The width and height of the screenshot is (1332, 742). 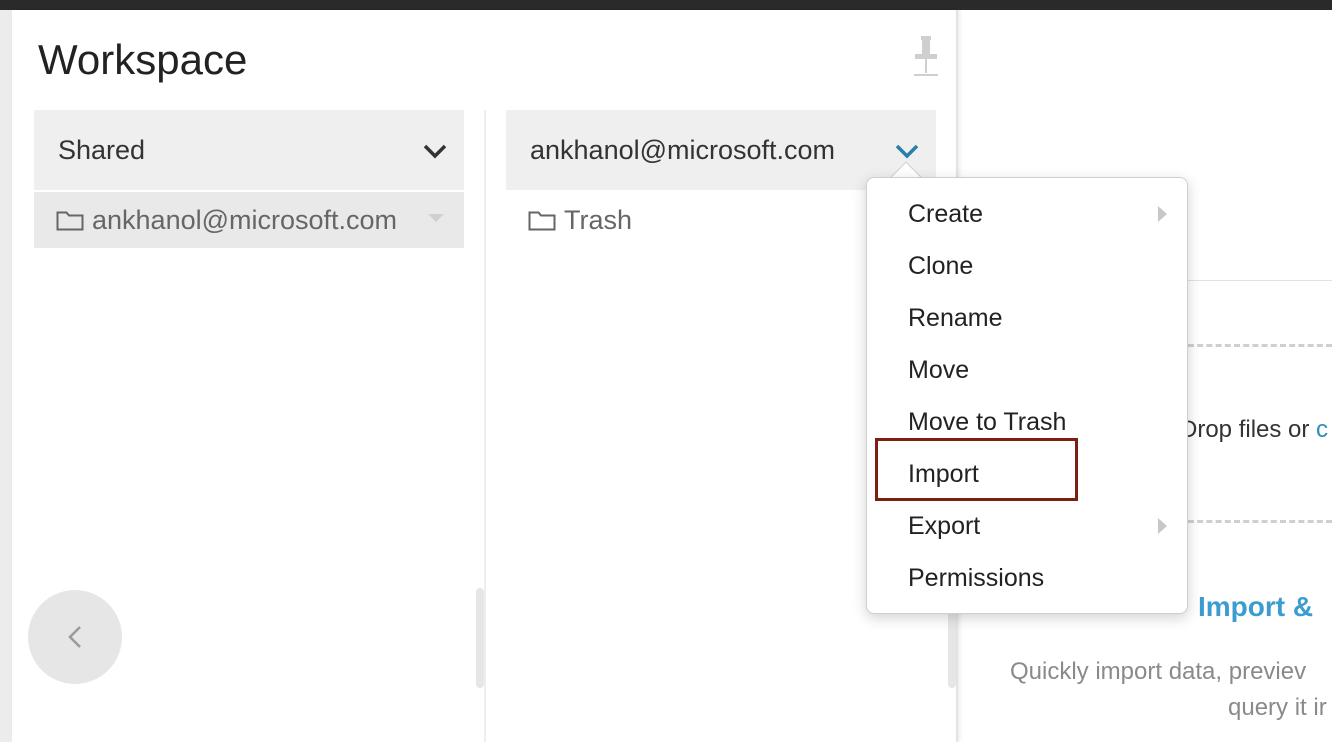 What do you see at coordinates (1027, 266) in the screenshot?
I see `menu-item-clone: Clone` at bounding box center [1027, 266].